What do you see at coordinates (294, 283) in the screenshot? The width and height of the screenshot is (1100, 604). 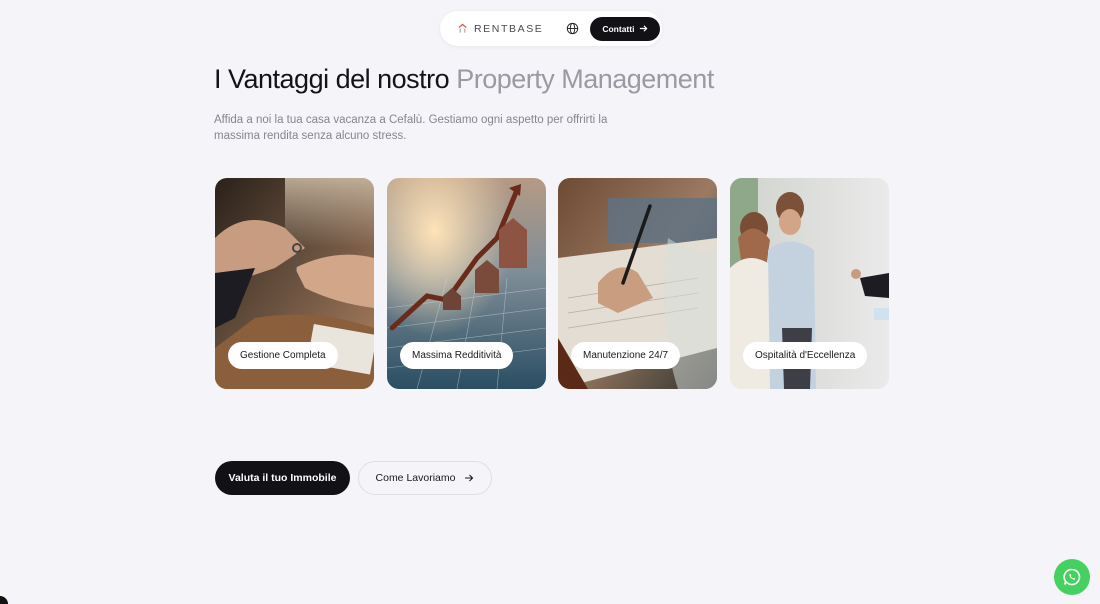 I see `feature-card-gestione: Gestione Completa` at bounding box center [294, 283].